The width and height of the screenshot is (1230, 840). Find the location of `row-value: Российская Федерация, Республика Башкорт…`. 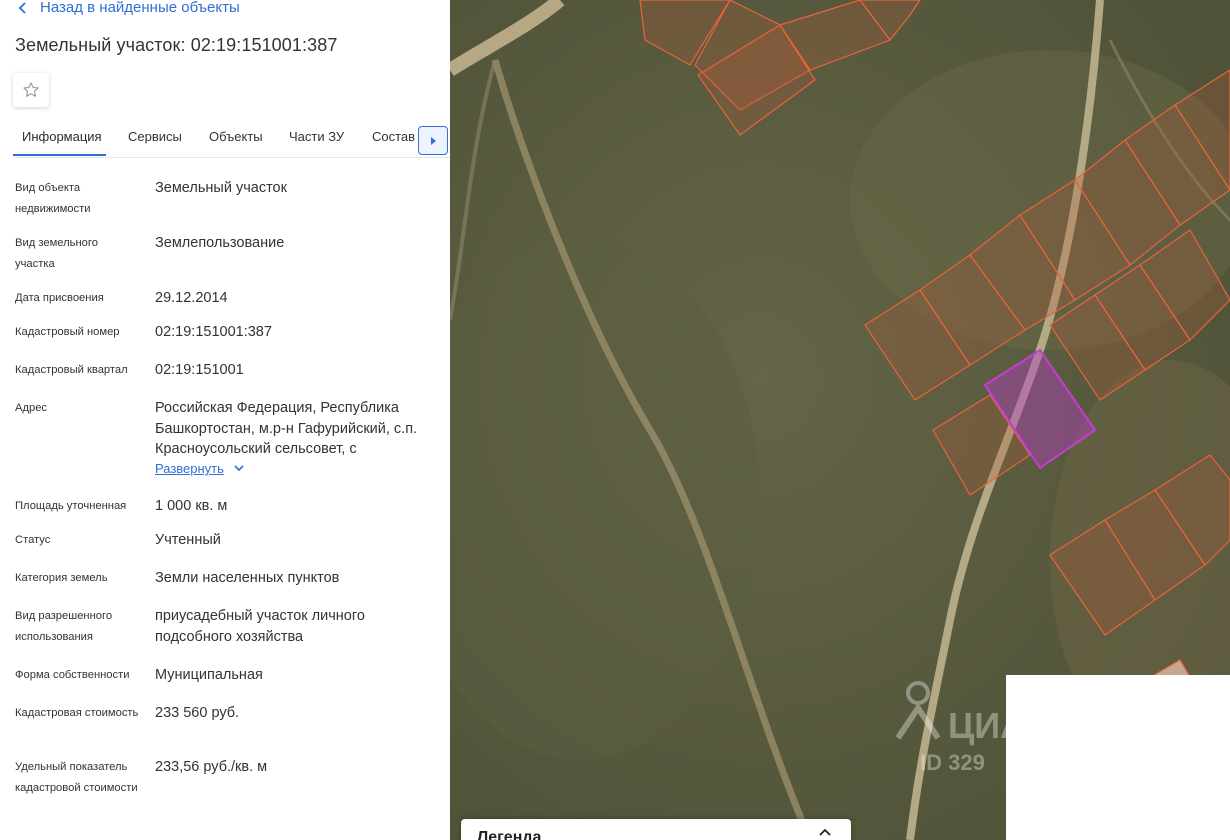

row-value: Российская Федерация, Республика Башкорт… is located at coordinates (286, 428).